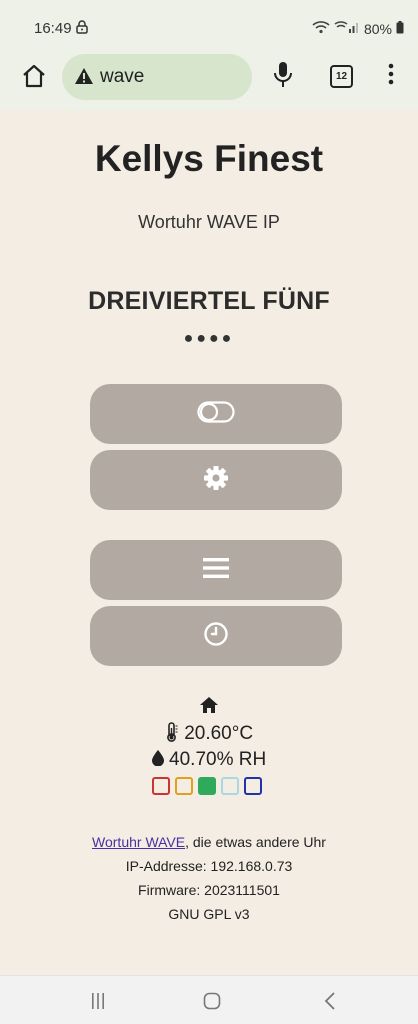  I want to click on humidity-row: 40.70% RH, so click(209, 760).